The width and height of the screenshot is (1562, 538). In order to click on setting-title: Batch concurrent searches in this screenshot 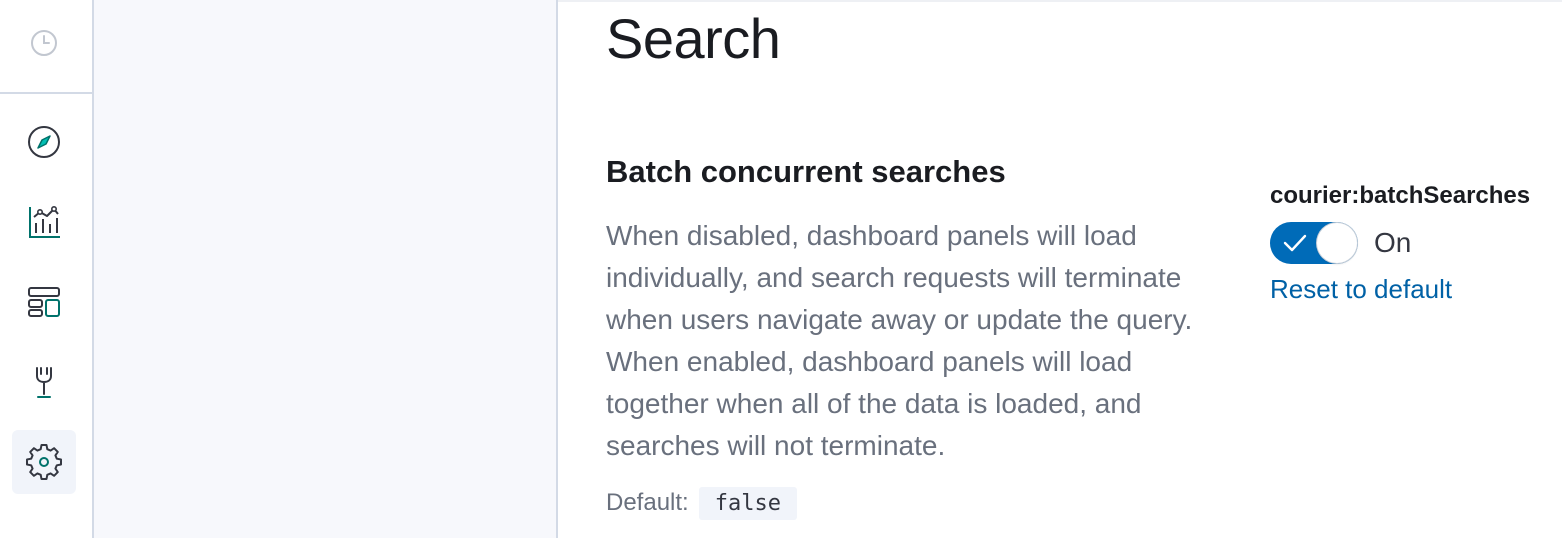, I will do `click(806, 171)`.